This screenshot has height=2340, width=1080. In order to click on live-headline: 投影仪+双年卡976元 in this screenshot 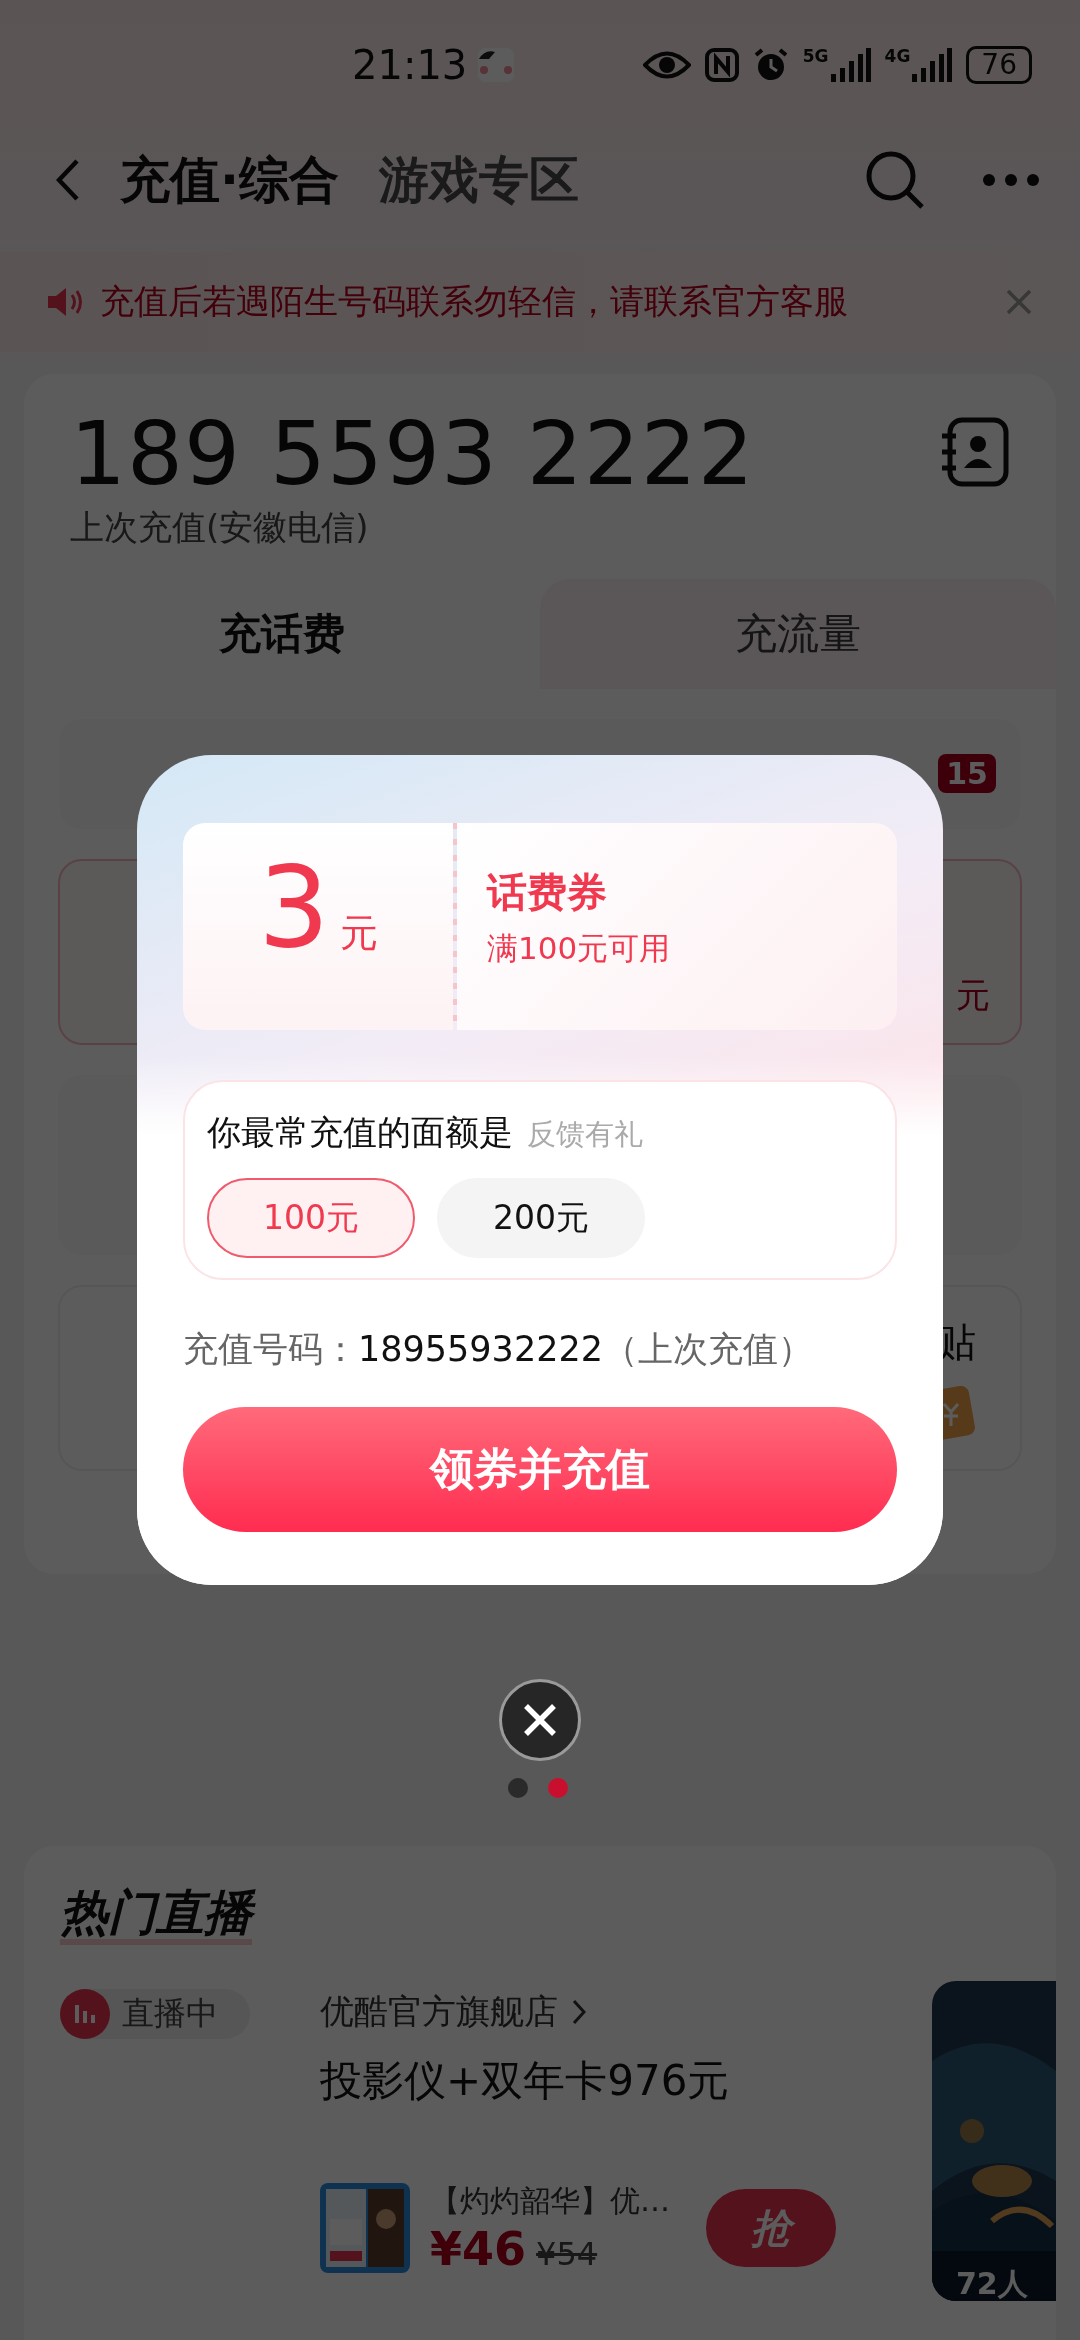, I will do `click(525, 2080)`.